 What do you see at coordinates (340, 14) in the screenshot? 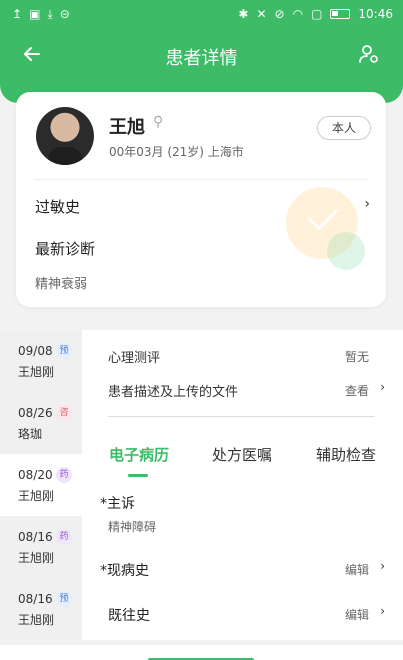
I see `battery-icon` at bounding box center [340, 14].